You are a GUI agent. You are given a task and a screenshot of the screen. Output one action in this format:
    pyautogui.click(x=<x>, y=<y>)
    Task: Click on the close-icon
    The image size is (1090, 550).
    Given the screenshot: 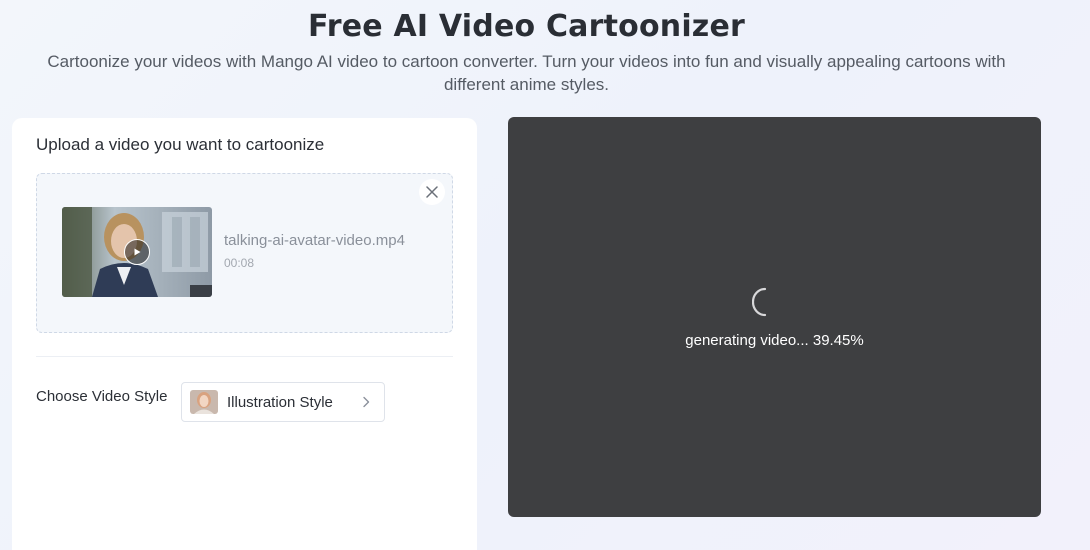 What is the action you would take?
    pyautogui.click(x=432, y=192)
    